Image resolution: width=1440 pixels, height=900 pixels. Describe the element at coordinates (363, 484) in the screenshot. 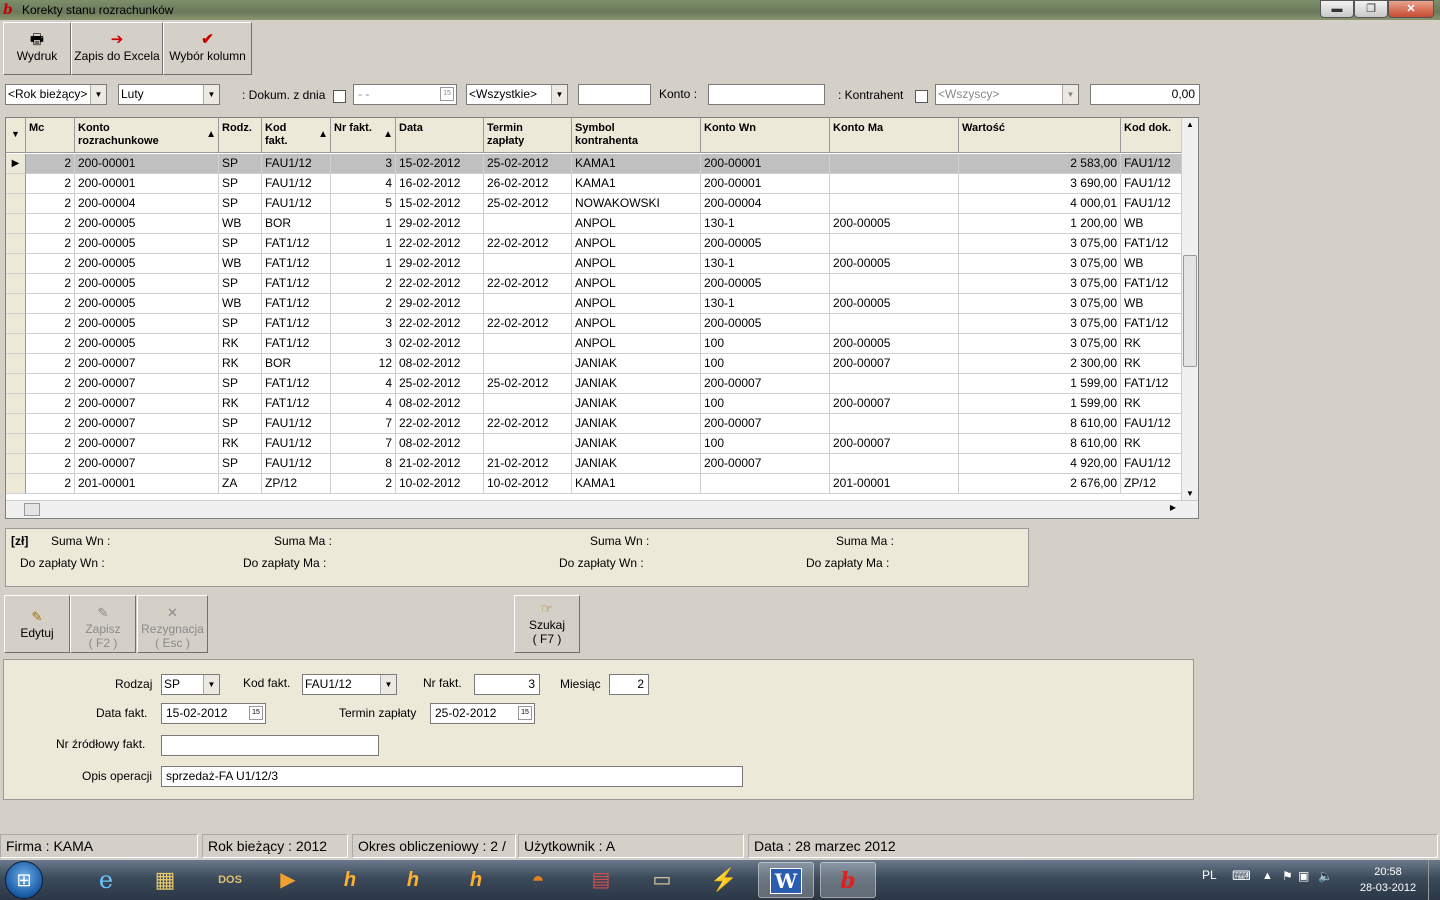

I see `cell-nr: 2` at that location.